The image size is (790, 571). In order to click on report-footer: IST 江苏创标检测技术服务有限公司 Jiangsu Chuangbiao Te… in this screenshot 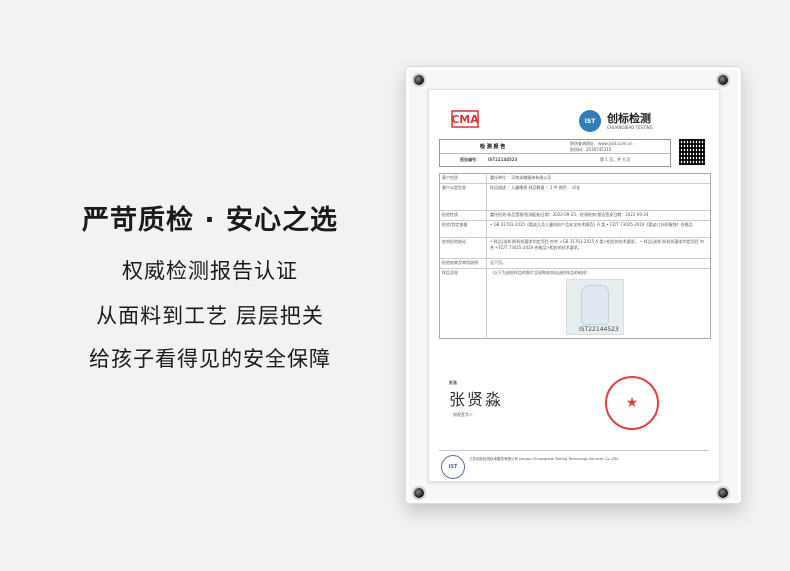, I will do `click(574, 464)`.